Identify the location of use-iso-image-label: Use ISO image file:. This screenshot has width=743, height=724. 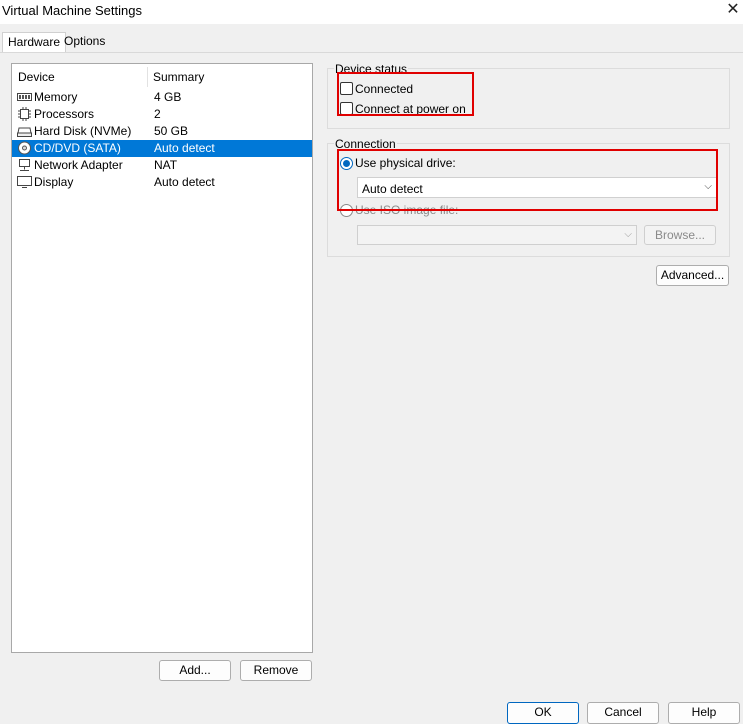
(406, 210).